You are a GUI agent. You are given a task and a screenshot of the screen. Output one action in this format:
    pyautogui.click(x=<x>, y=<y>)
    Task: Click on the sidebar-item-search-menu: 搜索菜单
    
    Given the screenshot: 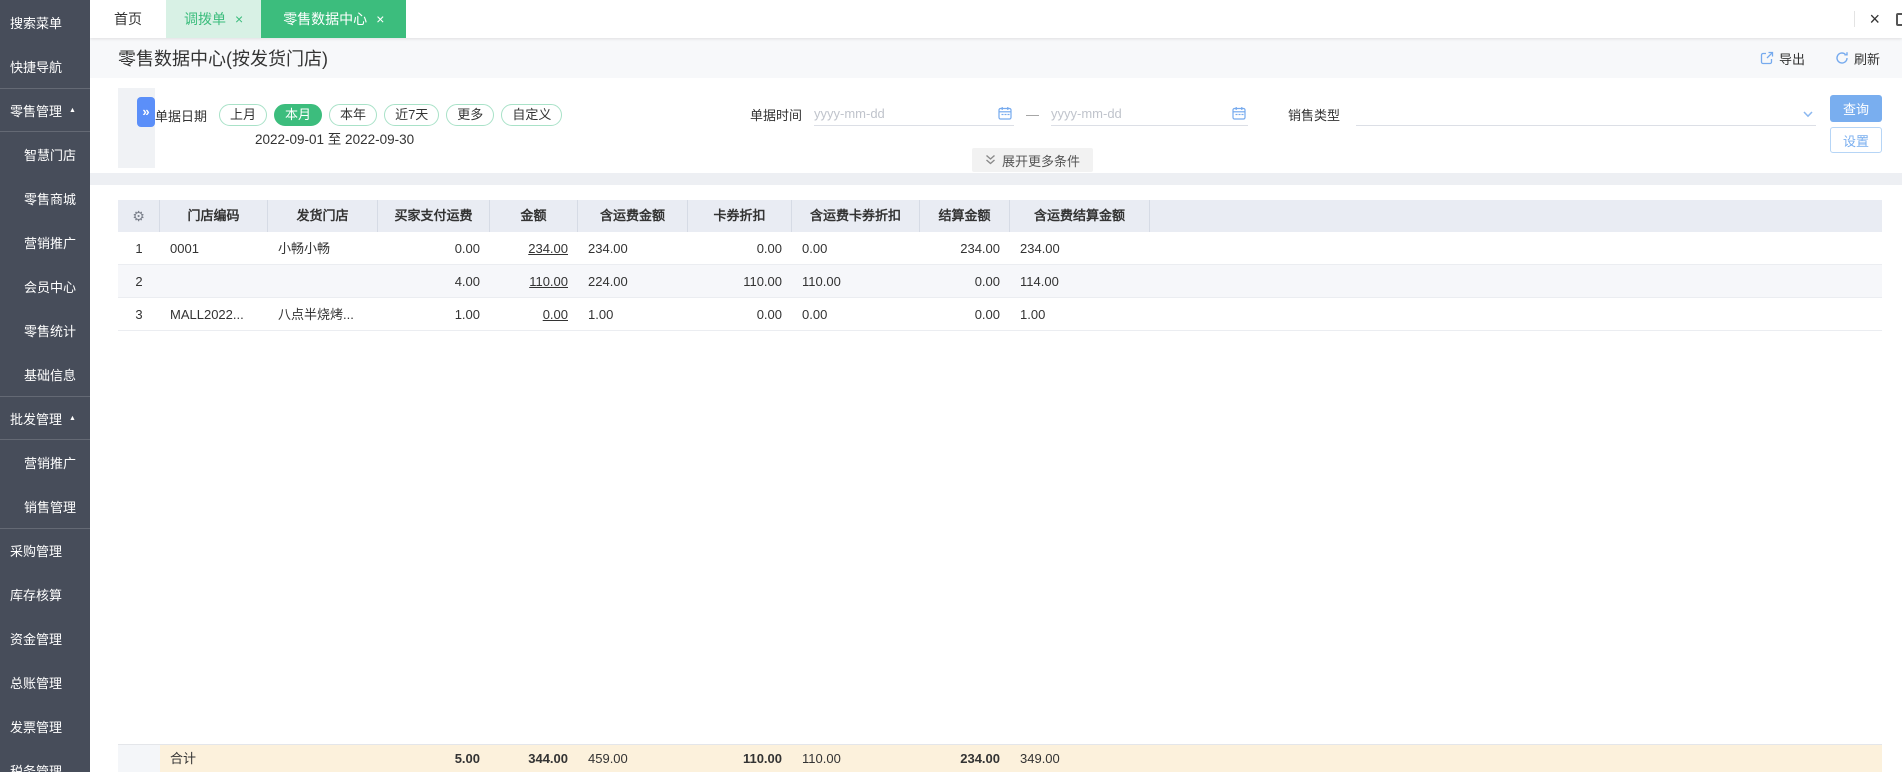 What is the action you would take?
    pyautogui.click(x=45, y=22)
    